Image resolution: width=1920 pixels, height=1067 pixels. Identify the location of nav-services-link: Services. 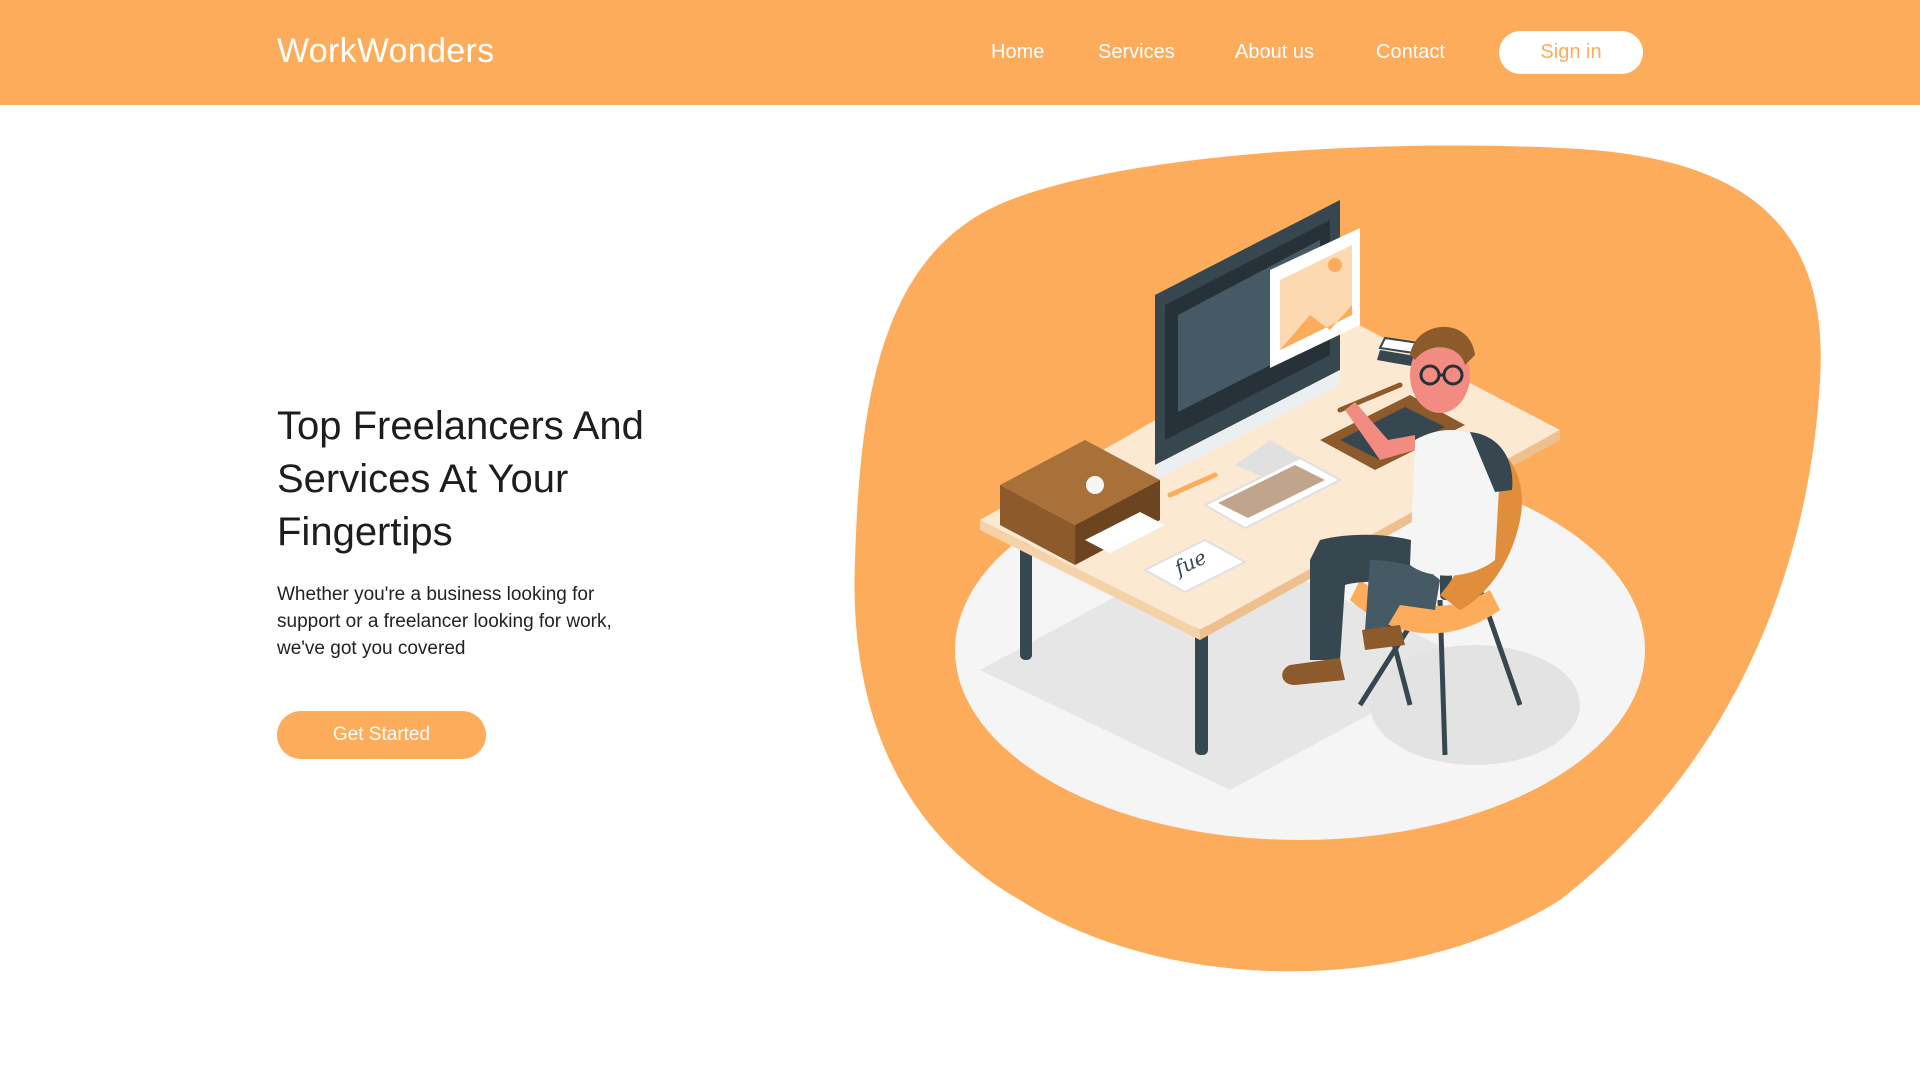
(1136, 52).